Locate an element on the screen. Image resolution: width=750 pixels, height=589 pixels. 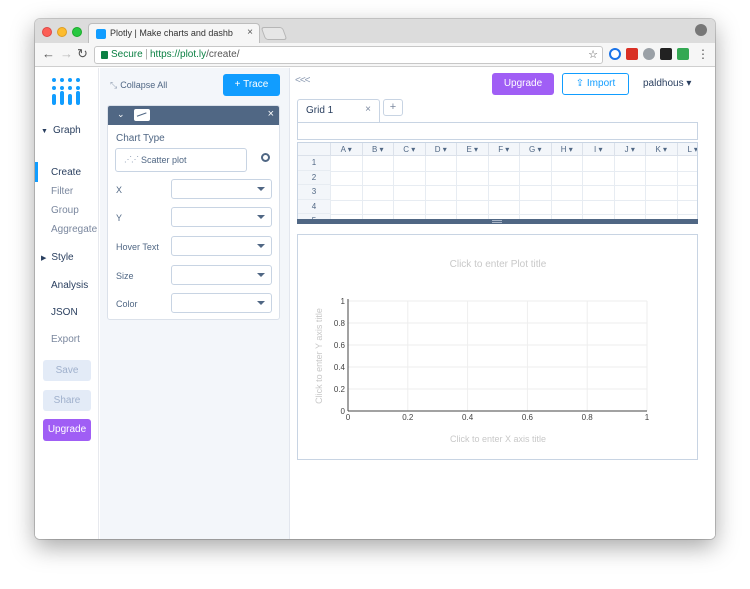
column-header: A ▾ is located at coordinates (346, 149).